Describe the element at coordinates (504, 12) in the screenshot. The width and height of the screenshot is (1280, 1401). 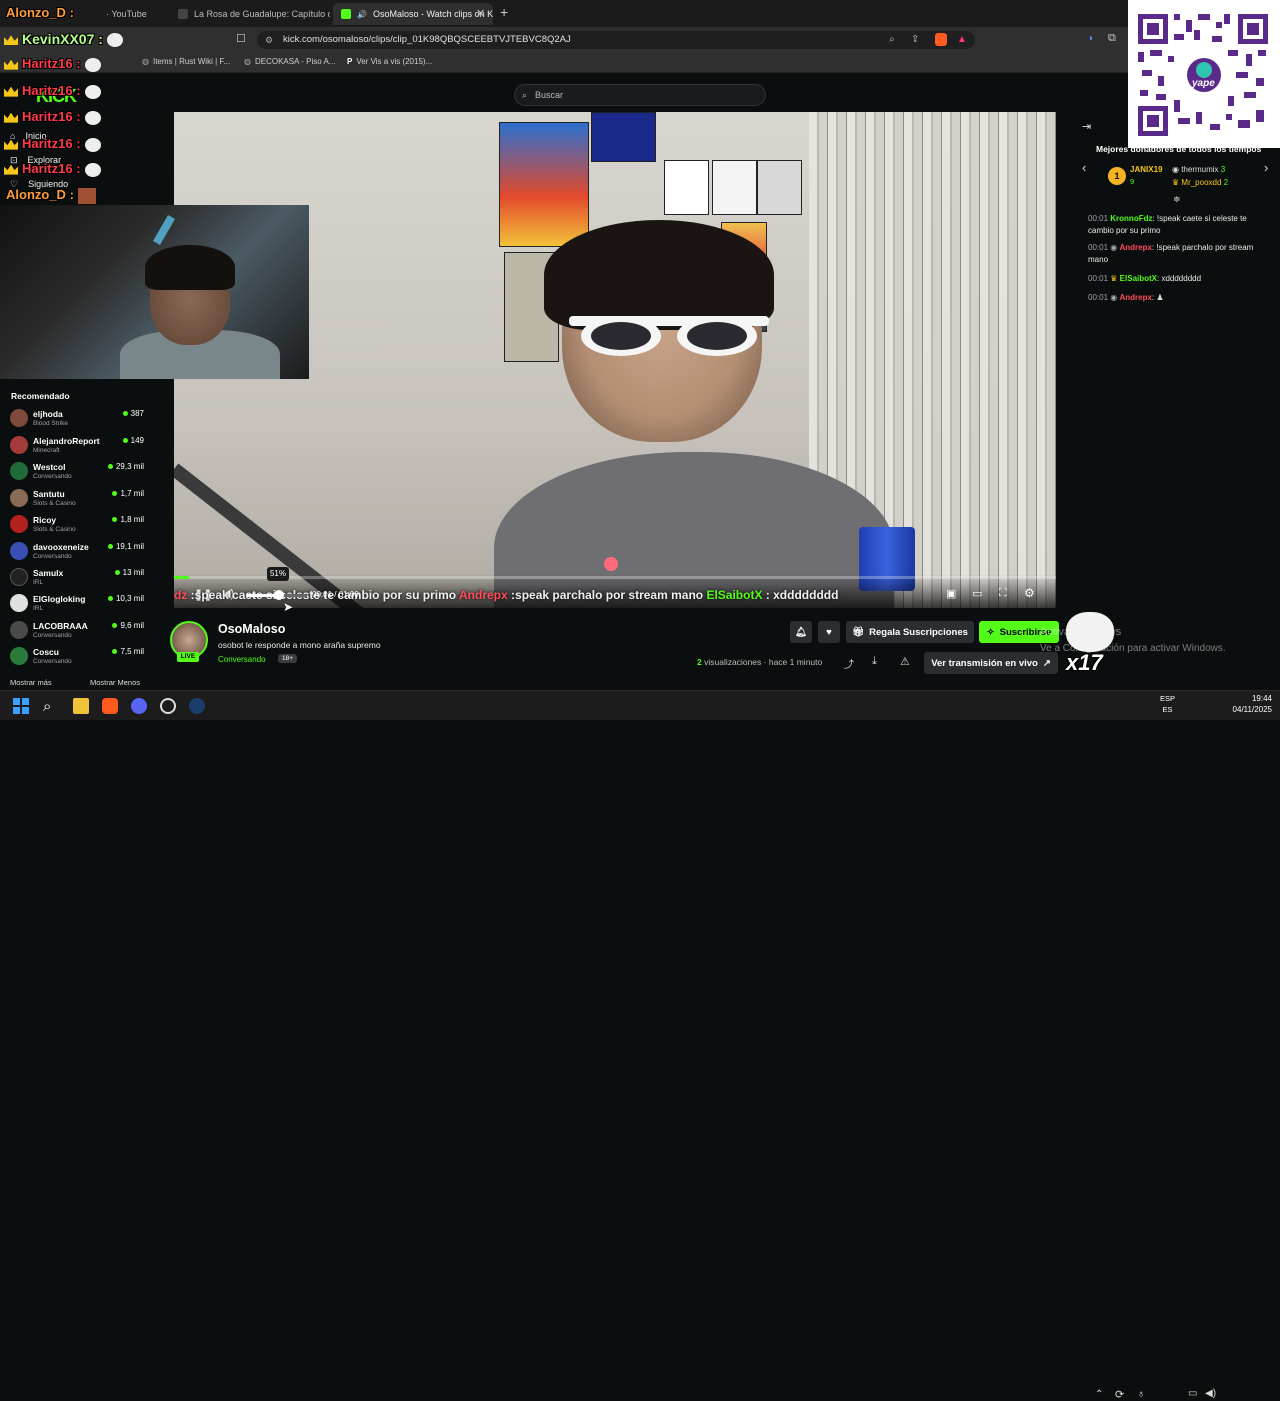
I see `new-tab-icon: +` at that location.